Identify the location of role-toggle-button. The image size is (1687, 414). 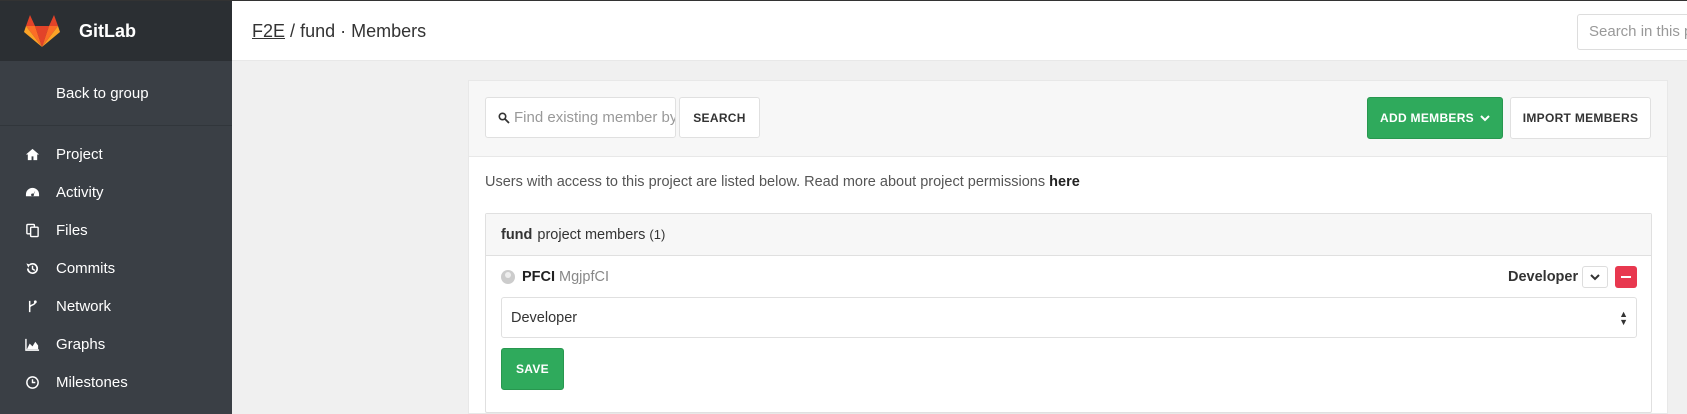
(1595, 277).